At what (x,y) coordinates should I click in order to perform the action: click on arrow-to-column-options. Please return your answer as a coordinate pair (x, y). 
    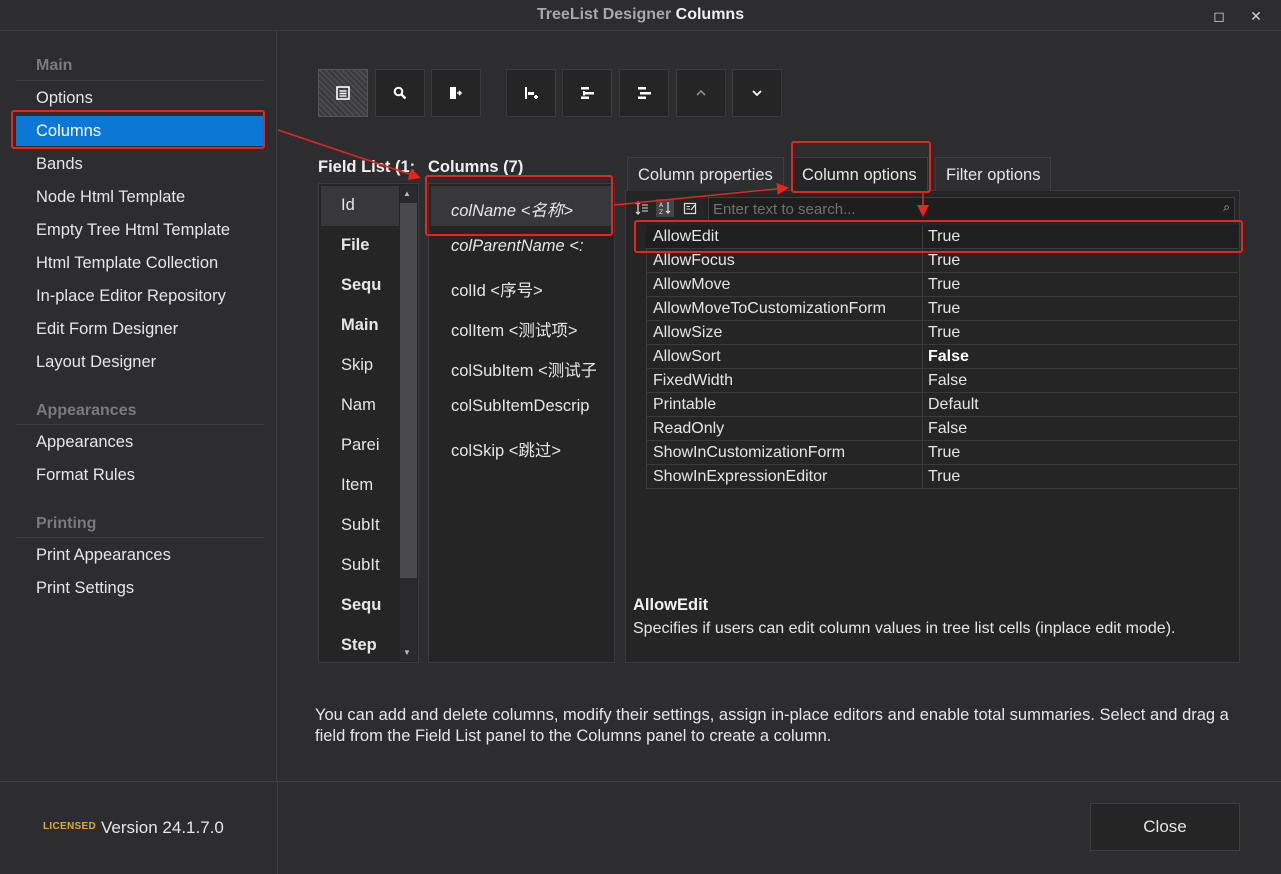
    Looking at the image, I should click on (701, 194).